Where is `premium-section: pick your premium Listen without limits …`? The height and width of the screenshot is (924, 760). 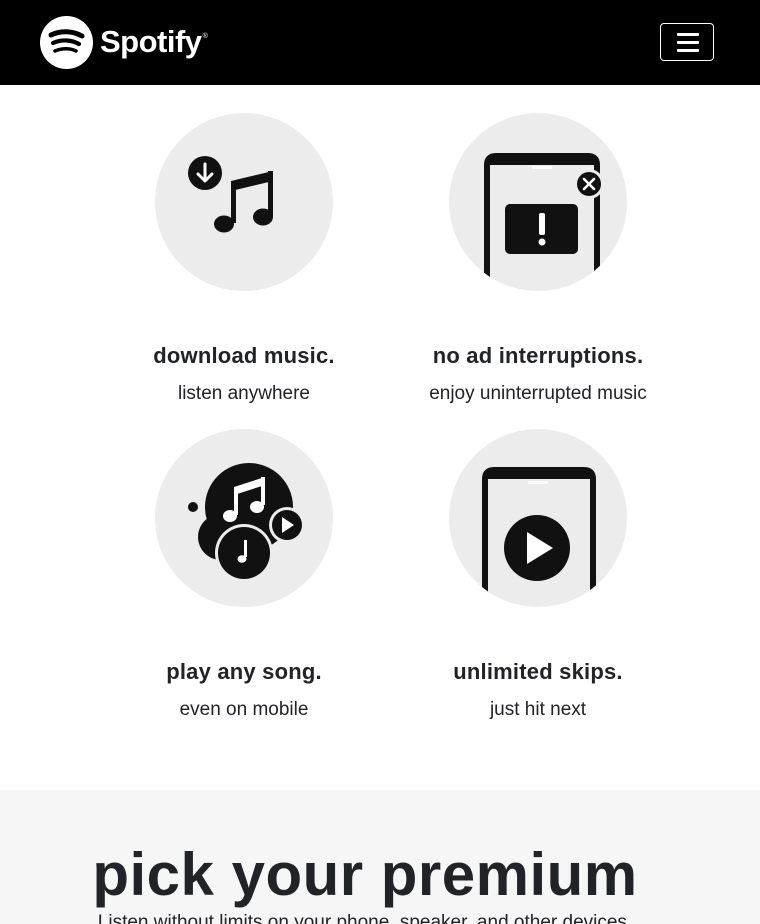 premium-section: pick your premium Listen without limits … is located at coordinates (380, 857).